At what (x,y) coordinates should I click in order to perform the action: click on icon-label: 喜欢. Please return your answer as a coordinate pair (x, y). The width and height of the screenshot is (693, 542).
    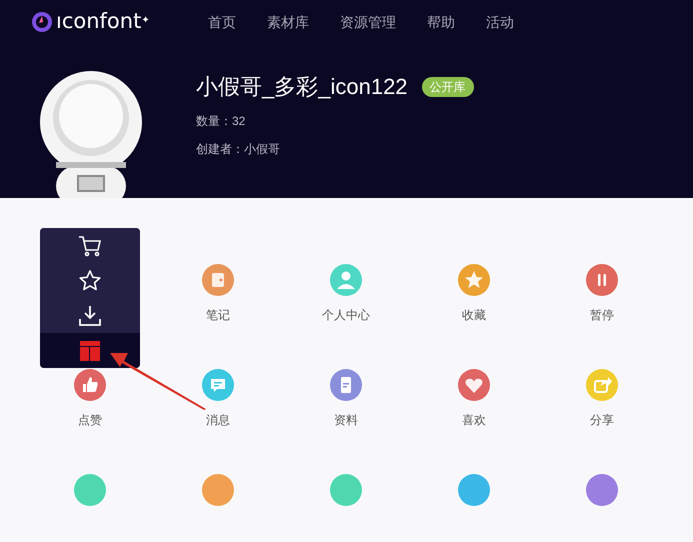
    Looking at the image, I should click on (474, 420).